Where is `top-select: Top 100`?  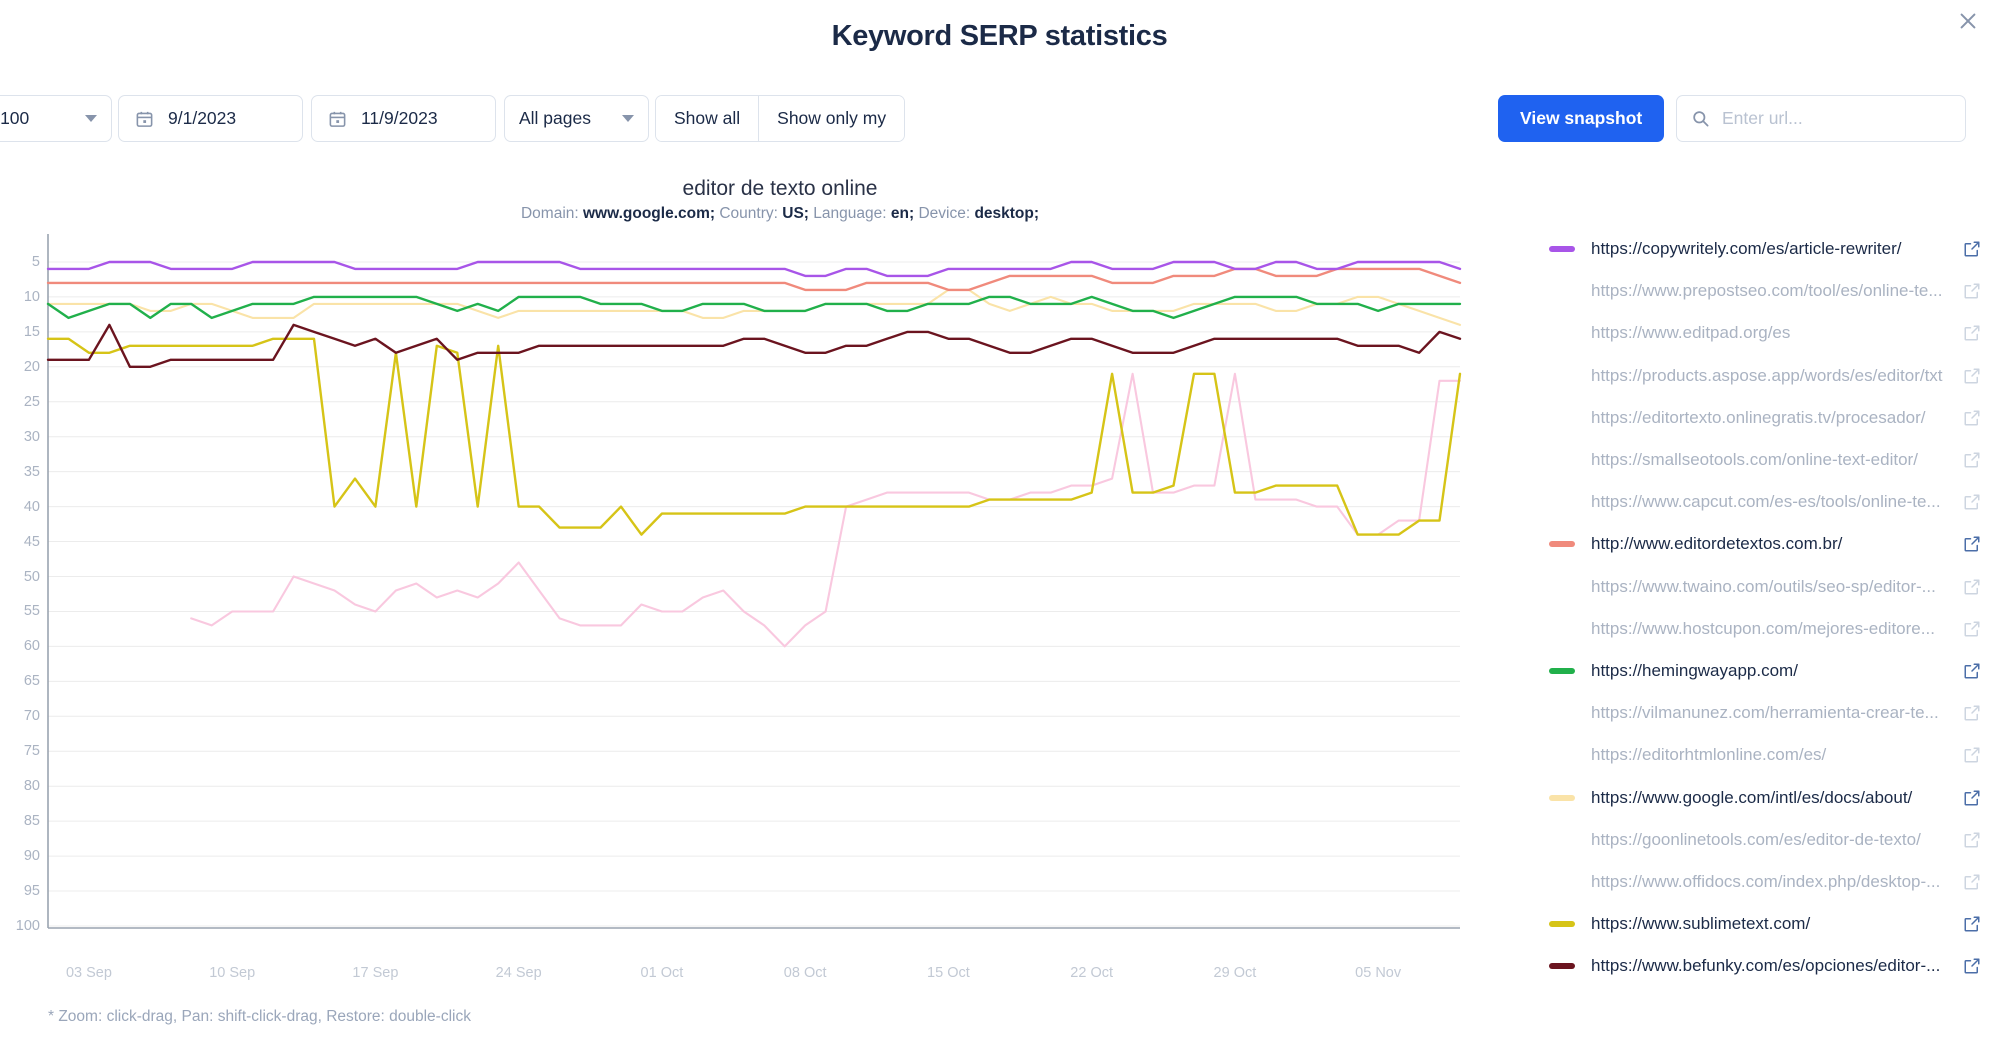
top-select: Top 100 is located at coordinates (56, 118).